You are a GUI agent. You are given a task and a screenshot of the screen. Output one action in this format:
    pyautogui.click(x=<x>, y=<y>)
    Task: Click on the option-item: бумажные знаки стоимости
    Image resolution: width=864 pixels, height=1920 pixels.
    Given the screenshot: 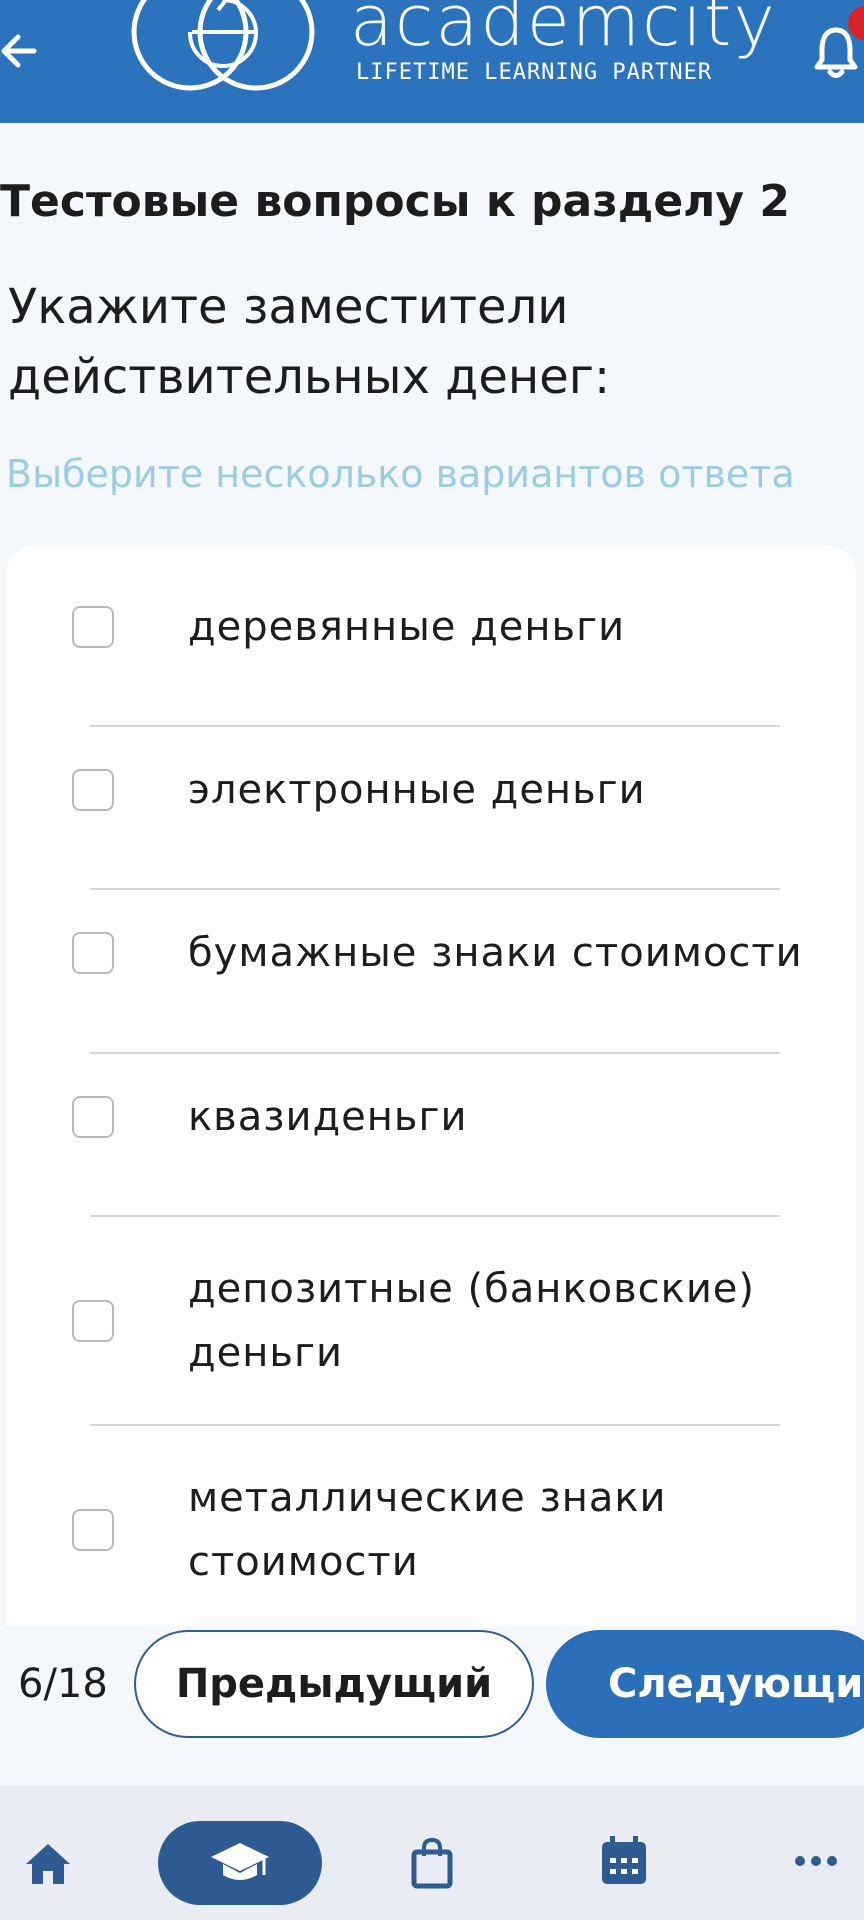 What is the action you would take?
    pyautogui.click(x=431, y=953)
    